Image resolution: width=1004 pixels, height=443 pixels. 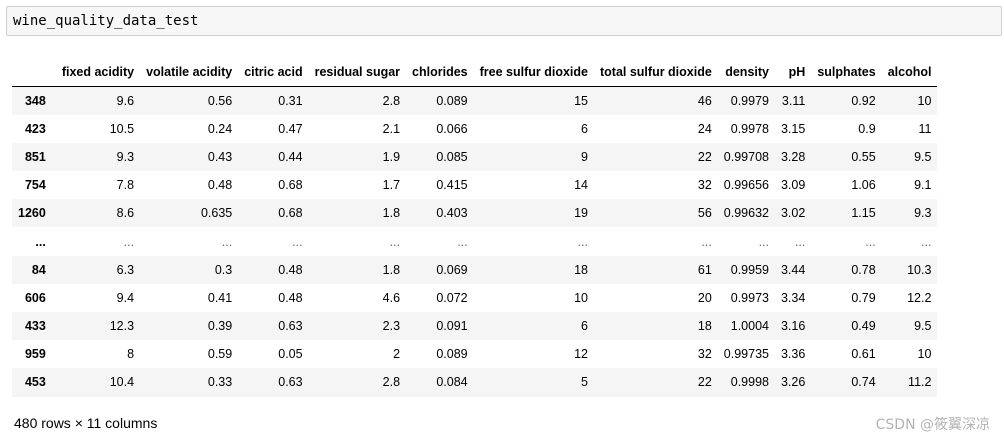 I want to click on table-cell: 9.5, so click(x=923, y=156).